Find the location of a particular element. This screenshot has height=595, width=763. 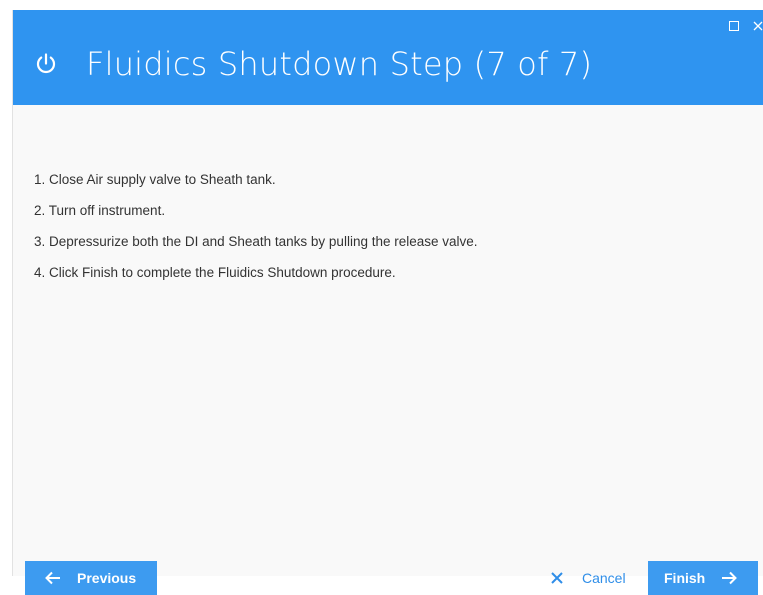

maximize-icon is located at coordinates (734, 26).